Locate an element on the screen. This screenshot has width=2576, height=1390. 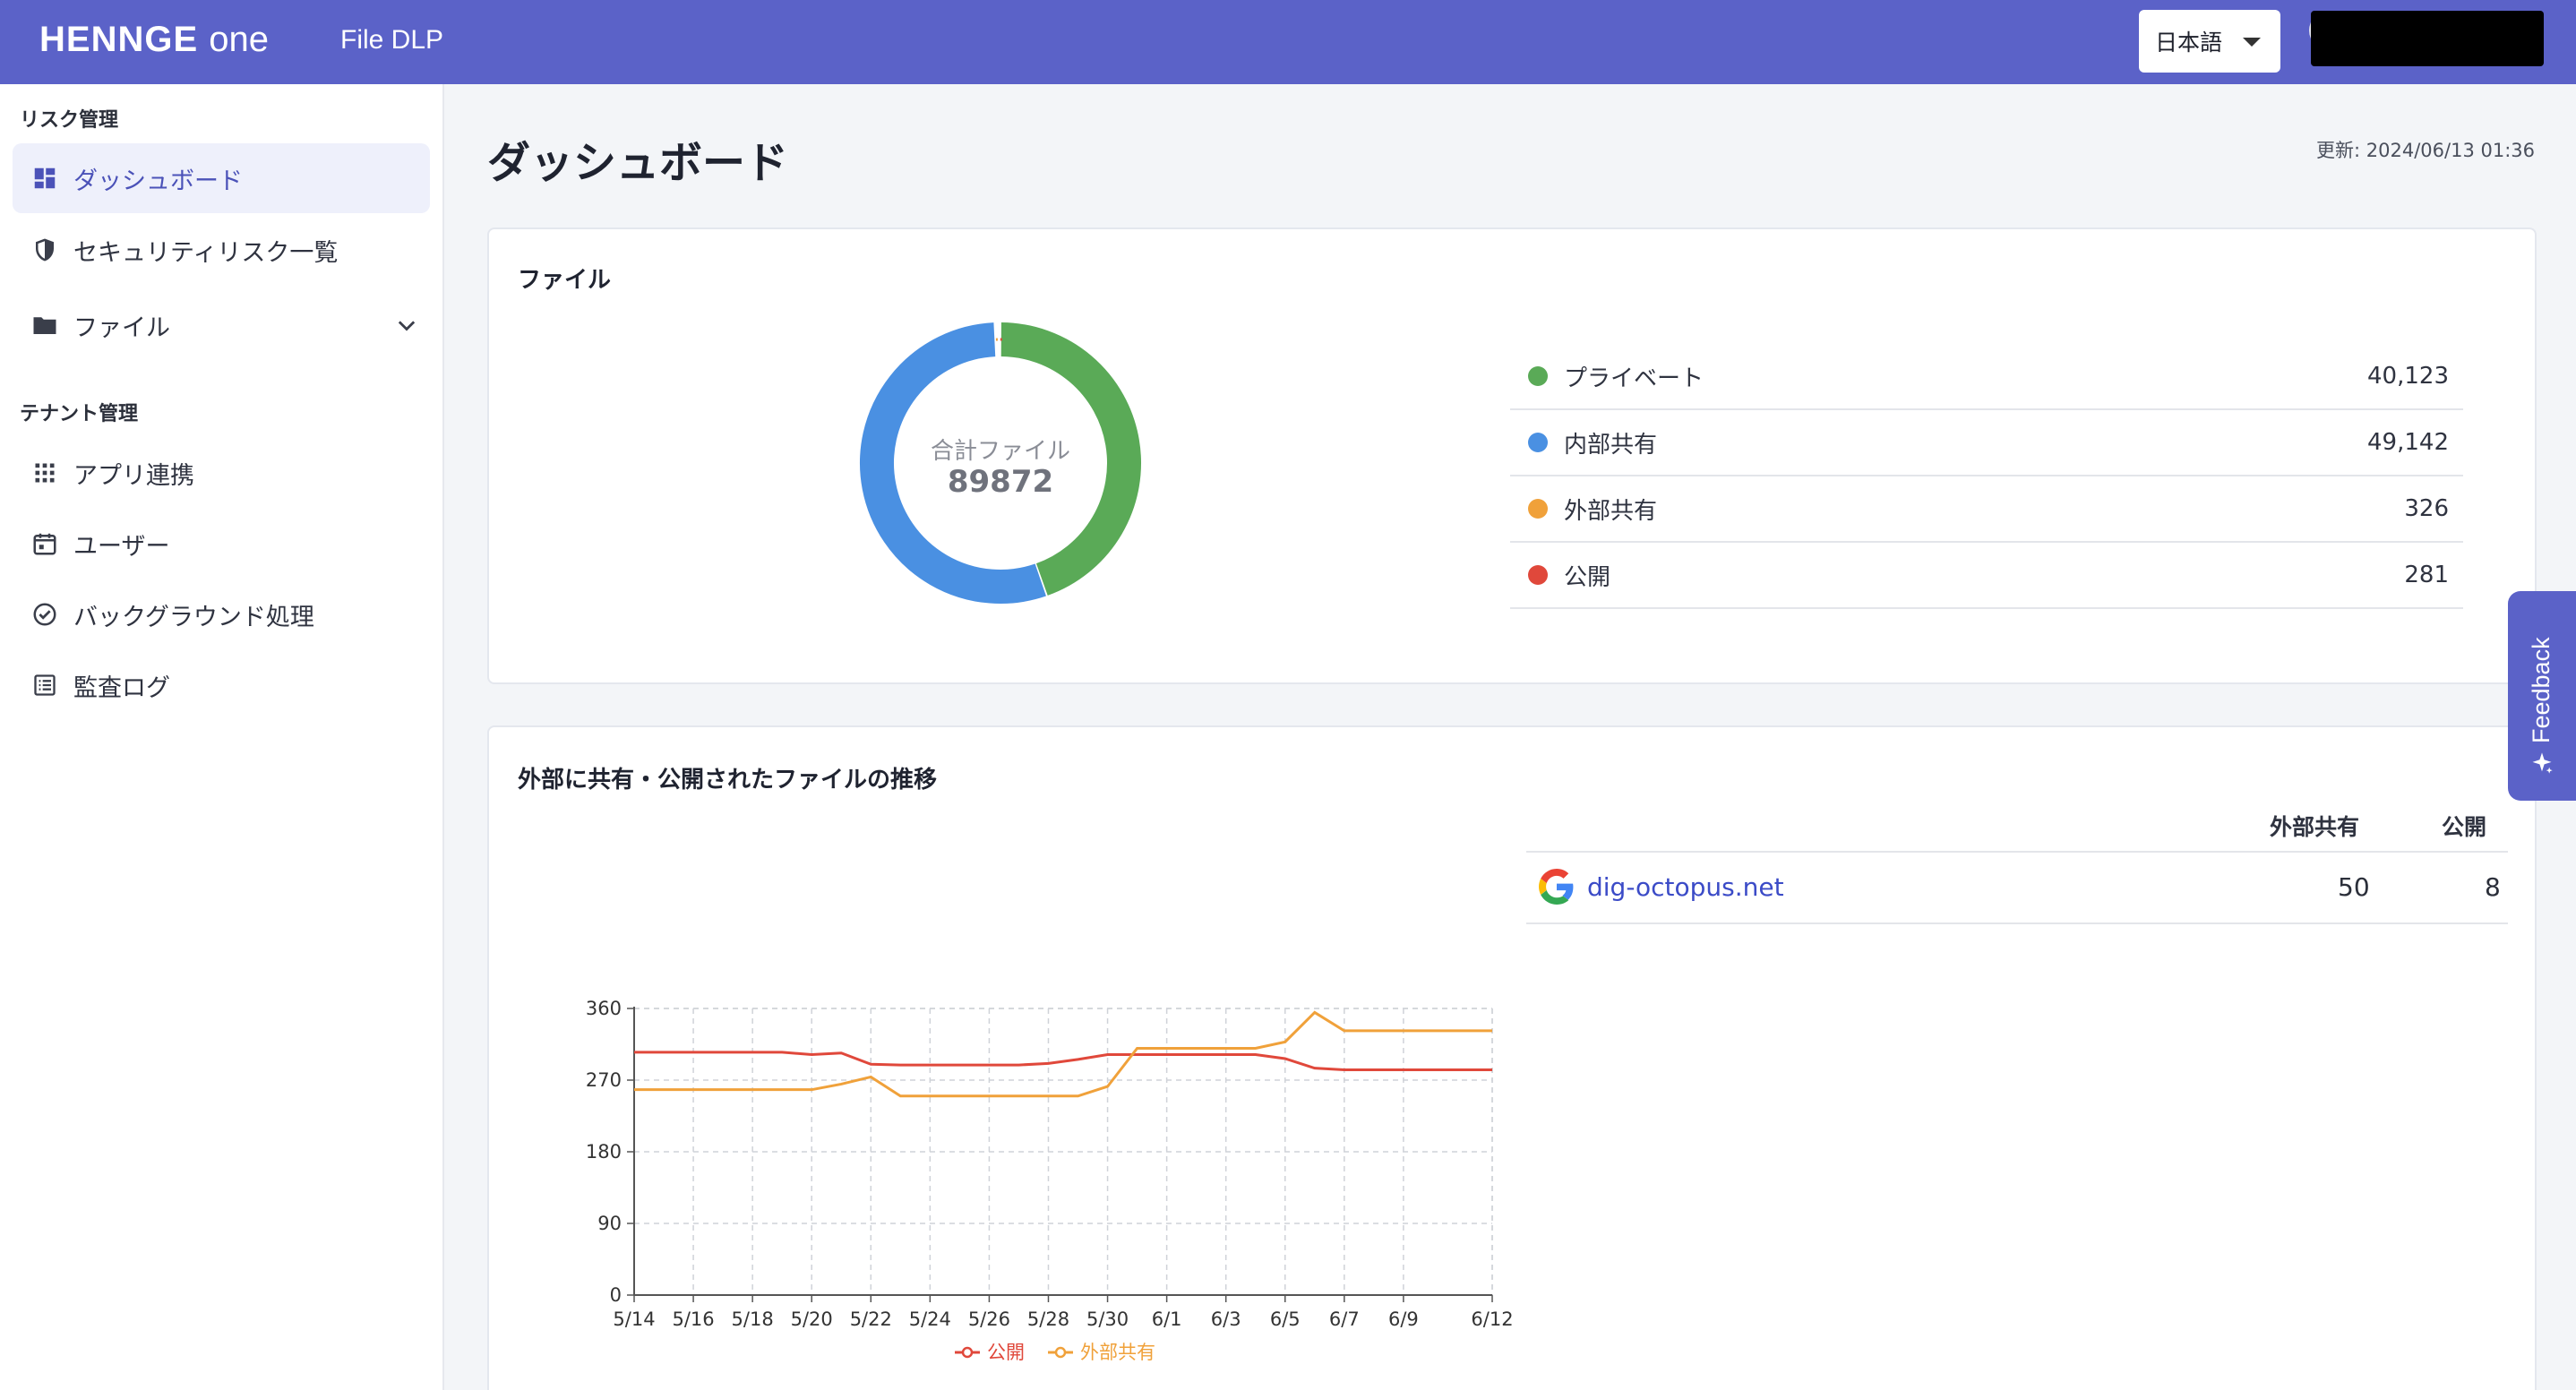
google-icon is located at coordinates (1557, 890).